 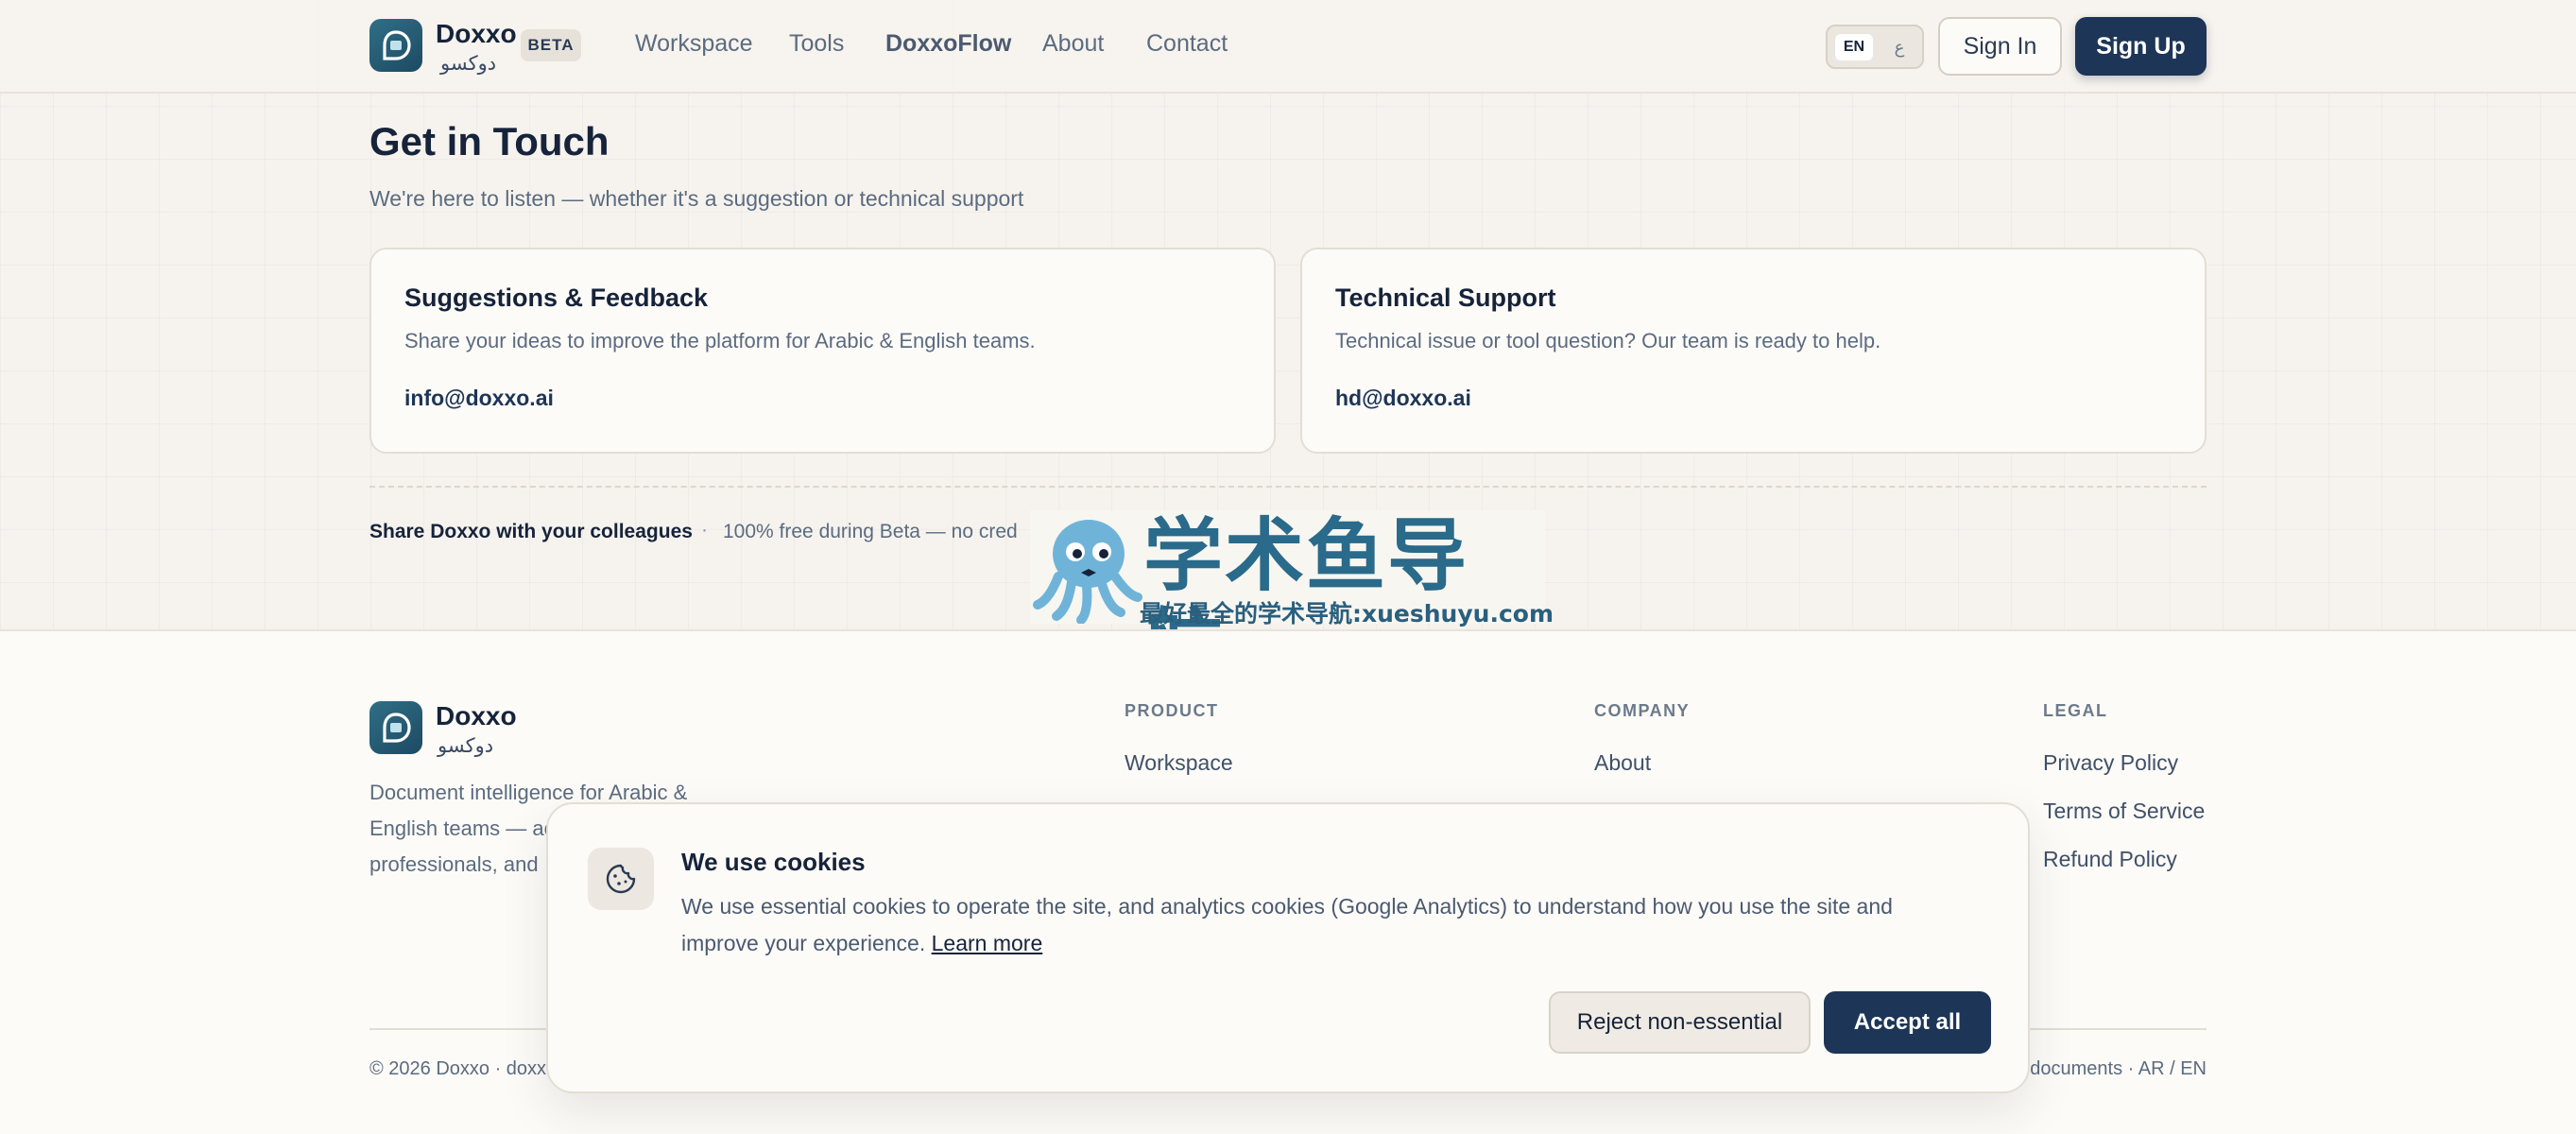 I want to click on footer-heading-legal: LEGAL, so click(x=2075, y=710).